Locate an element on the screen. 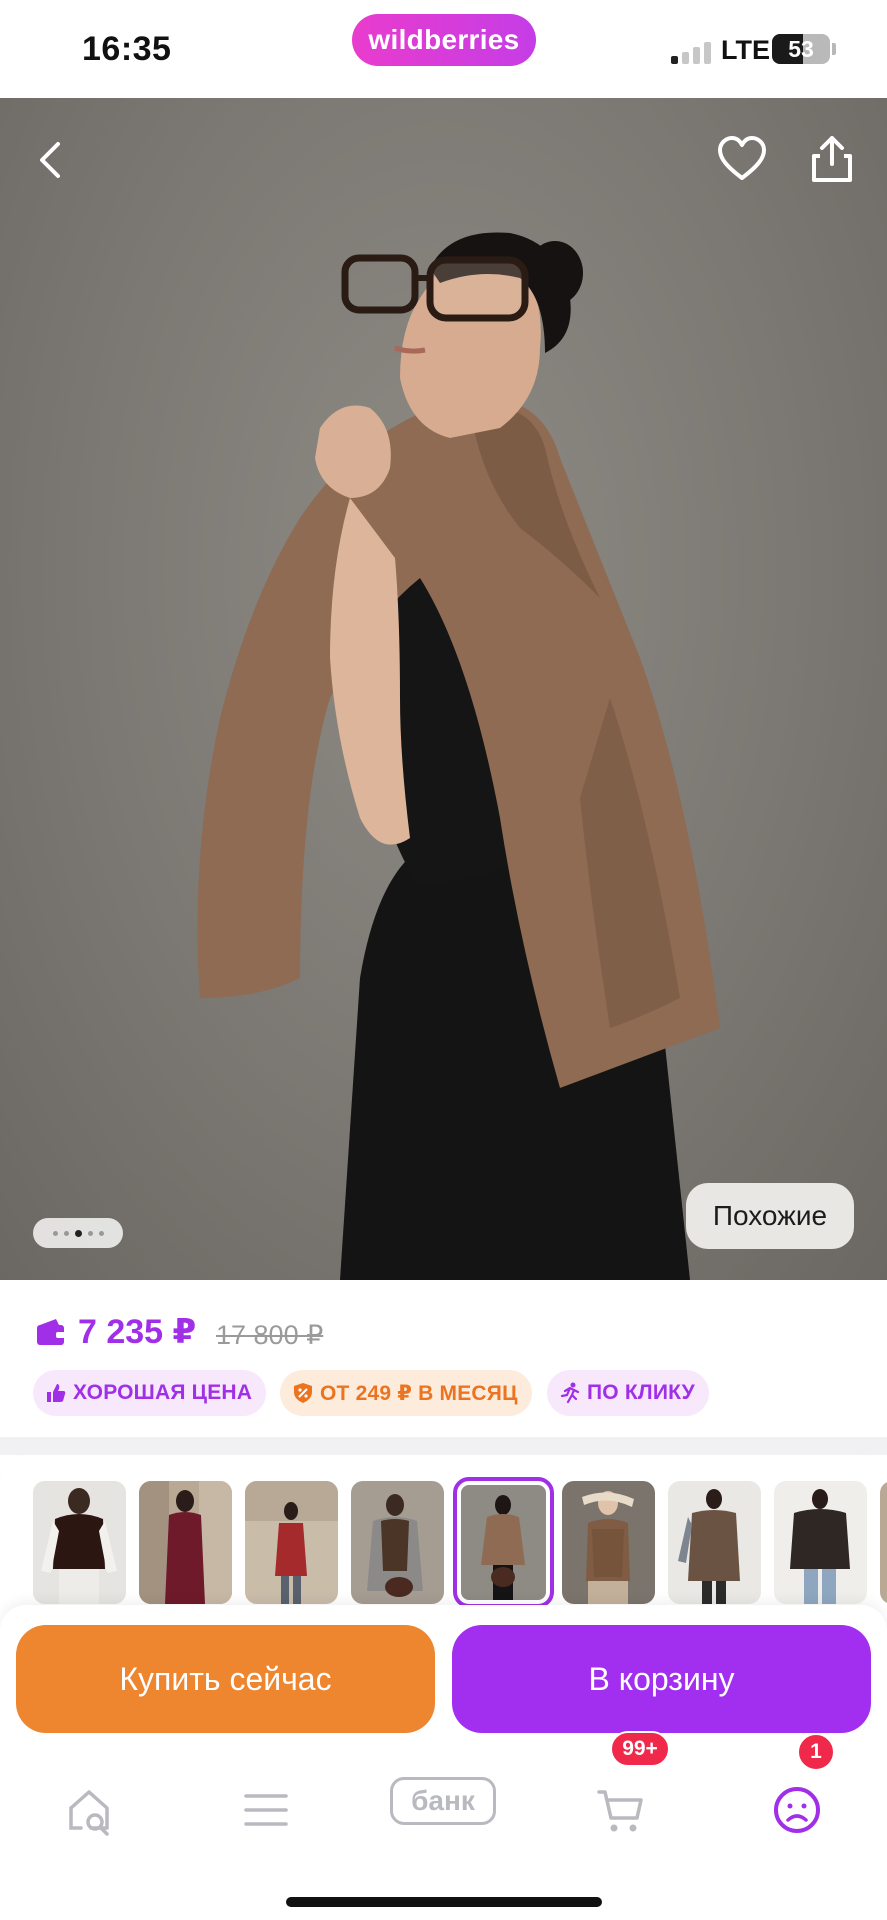 Image resolution: width=887 pixels, height=1920 pixels. cart-count-badge: 99+ is located at coordinates (640, 1749).